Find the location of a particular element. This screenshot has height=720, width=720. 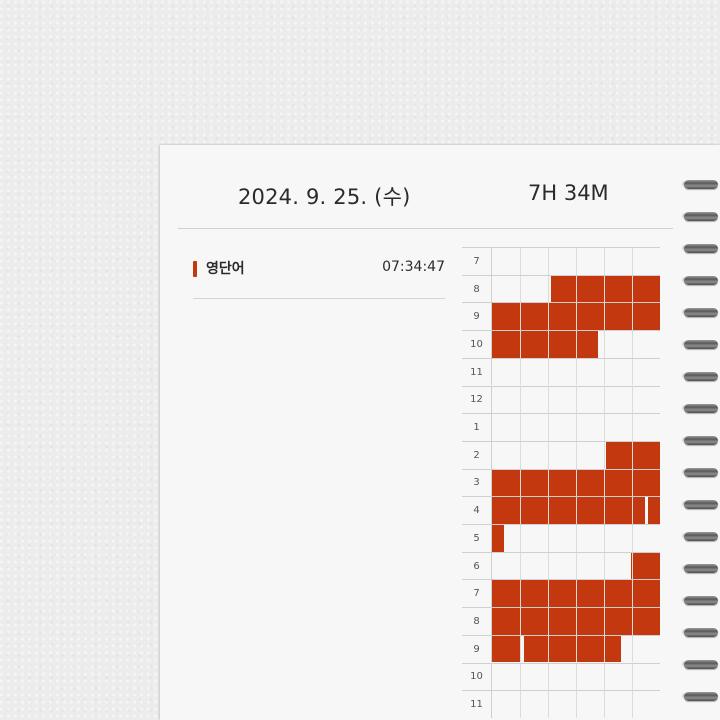

timeline-row: 1 is located at coordinates (561, 427).